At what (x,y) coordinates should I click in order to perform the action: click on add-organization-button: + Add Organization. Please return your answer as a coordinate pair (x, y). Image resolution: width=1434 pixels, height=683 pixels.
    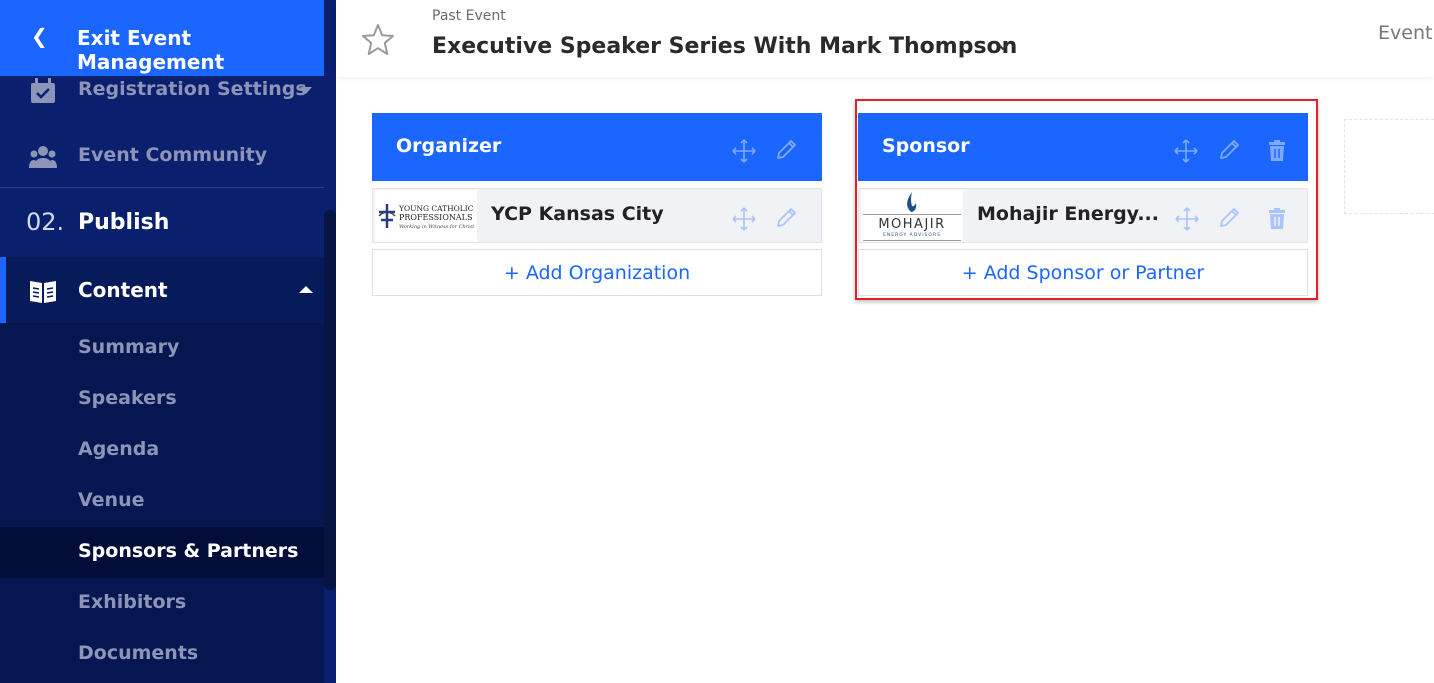
    Looking at the image, I should click on (597, 272).